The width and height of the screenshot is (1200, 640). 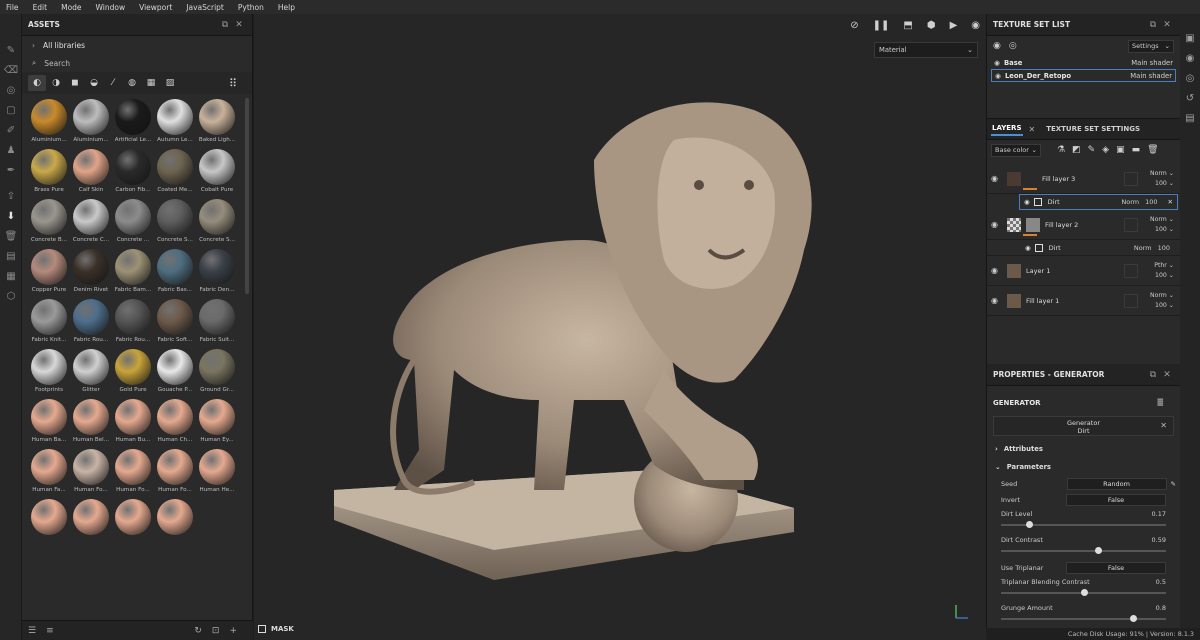 What do you see at coordinates (854, 25) in the screenshot?
I see `no-image-icon: ⊘` at bounding box center [854, 25].